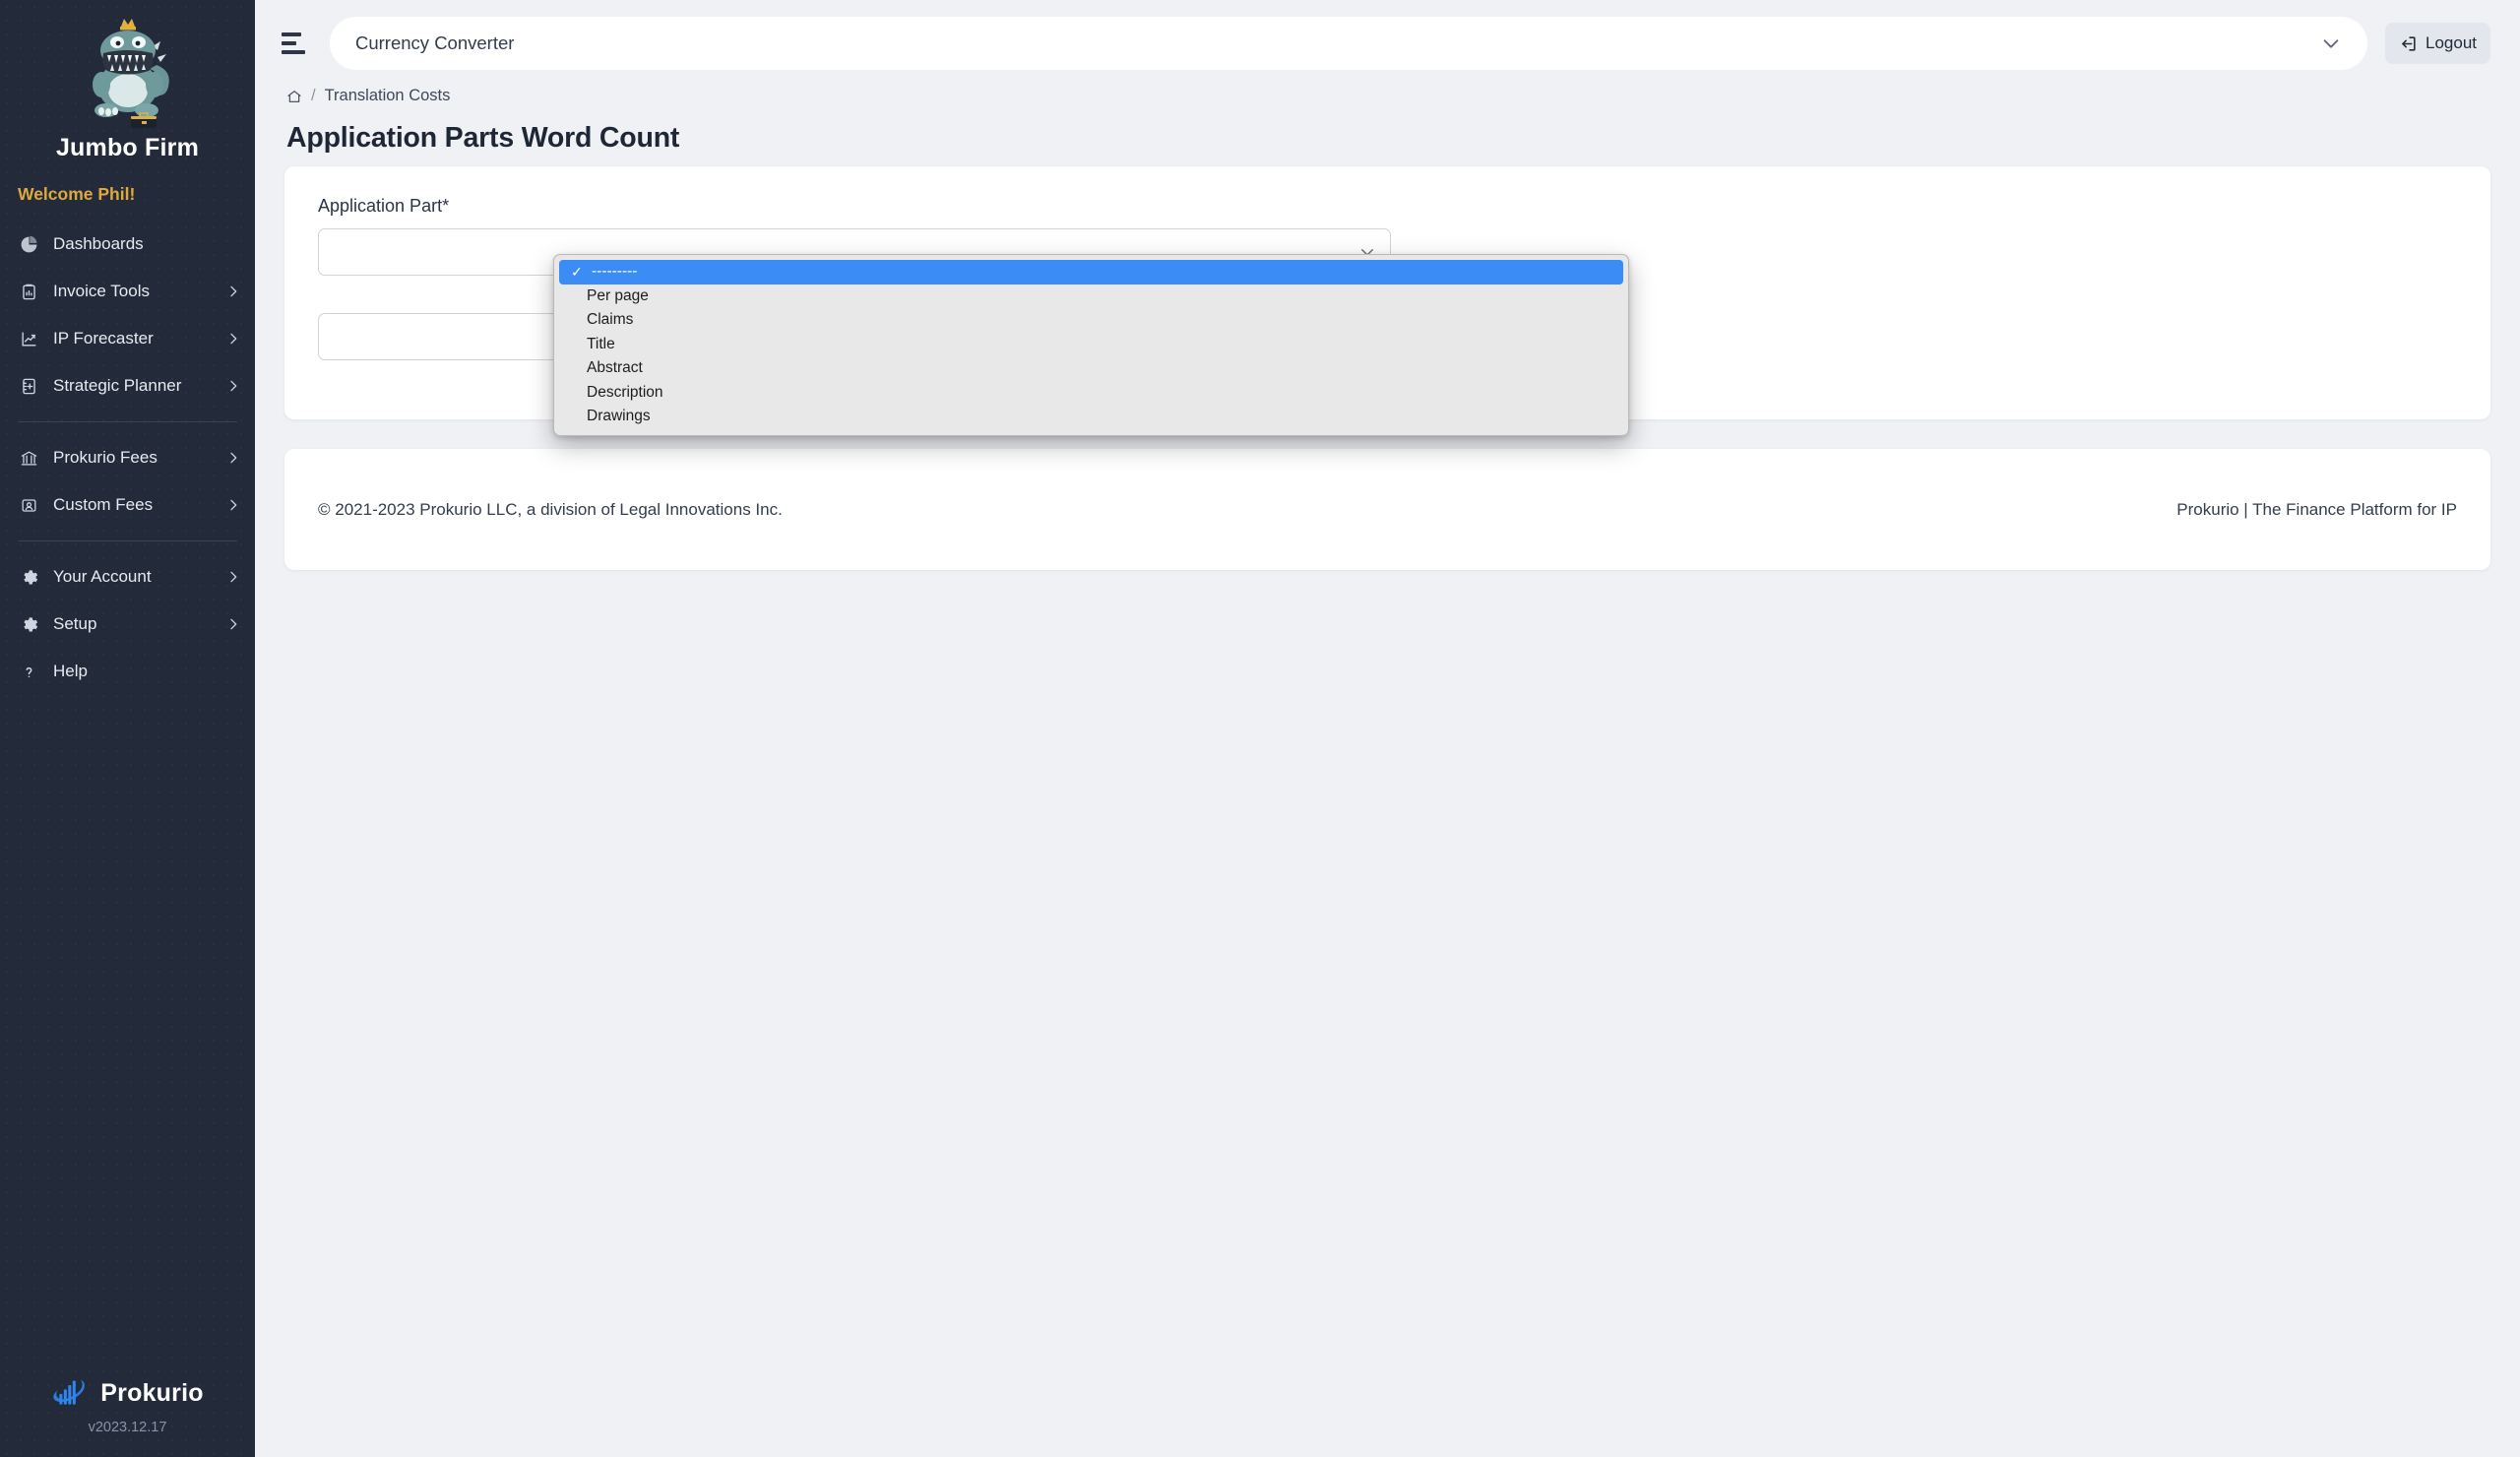  I want to click on sidebar-brand: Jumbo Firm, so click(127, 81).